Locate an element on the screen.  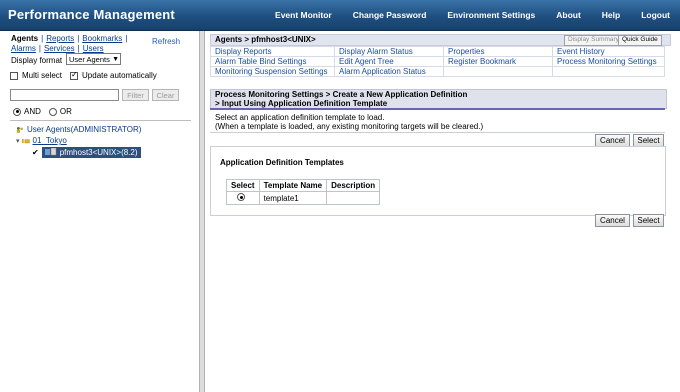
display-format-select: User Agents ▼ is located at coordinates (93, 59).